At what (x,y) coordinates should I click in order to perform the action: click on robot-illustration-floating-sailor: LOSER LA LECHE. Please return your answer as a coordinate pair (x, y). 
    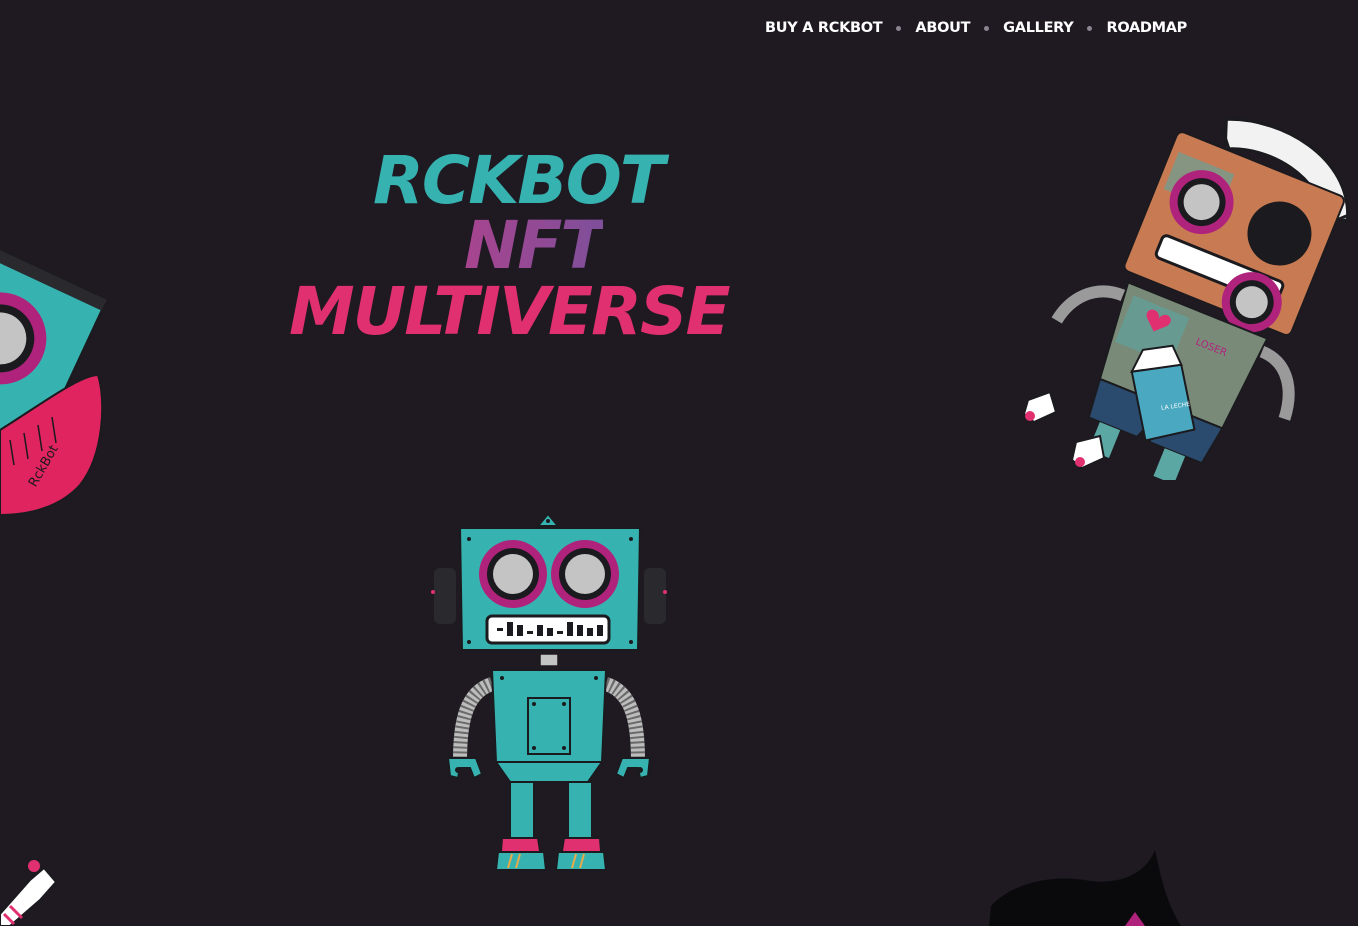
    Looking at the image, I should click on (1185, 298).